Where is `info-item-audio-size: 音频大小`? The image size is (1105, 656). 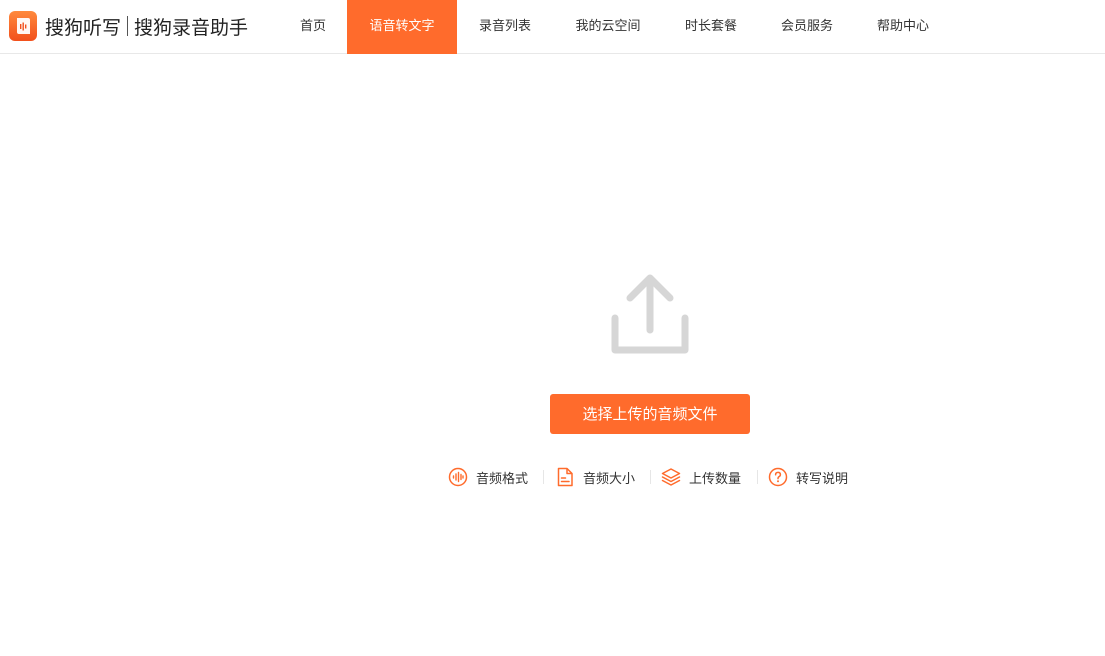 info-item-audio-size: 音频大小 is located at coordinates (595, 477).